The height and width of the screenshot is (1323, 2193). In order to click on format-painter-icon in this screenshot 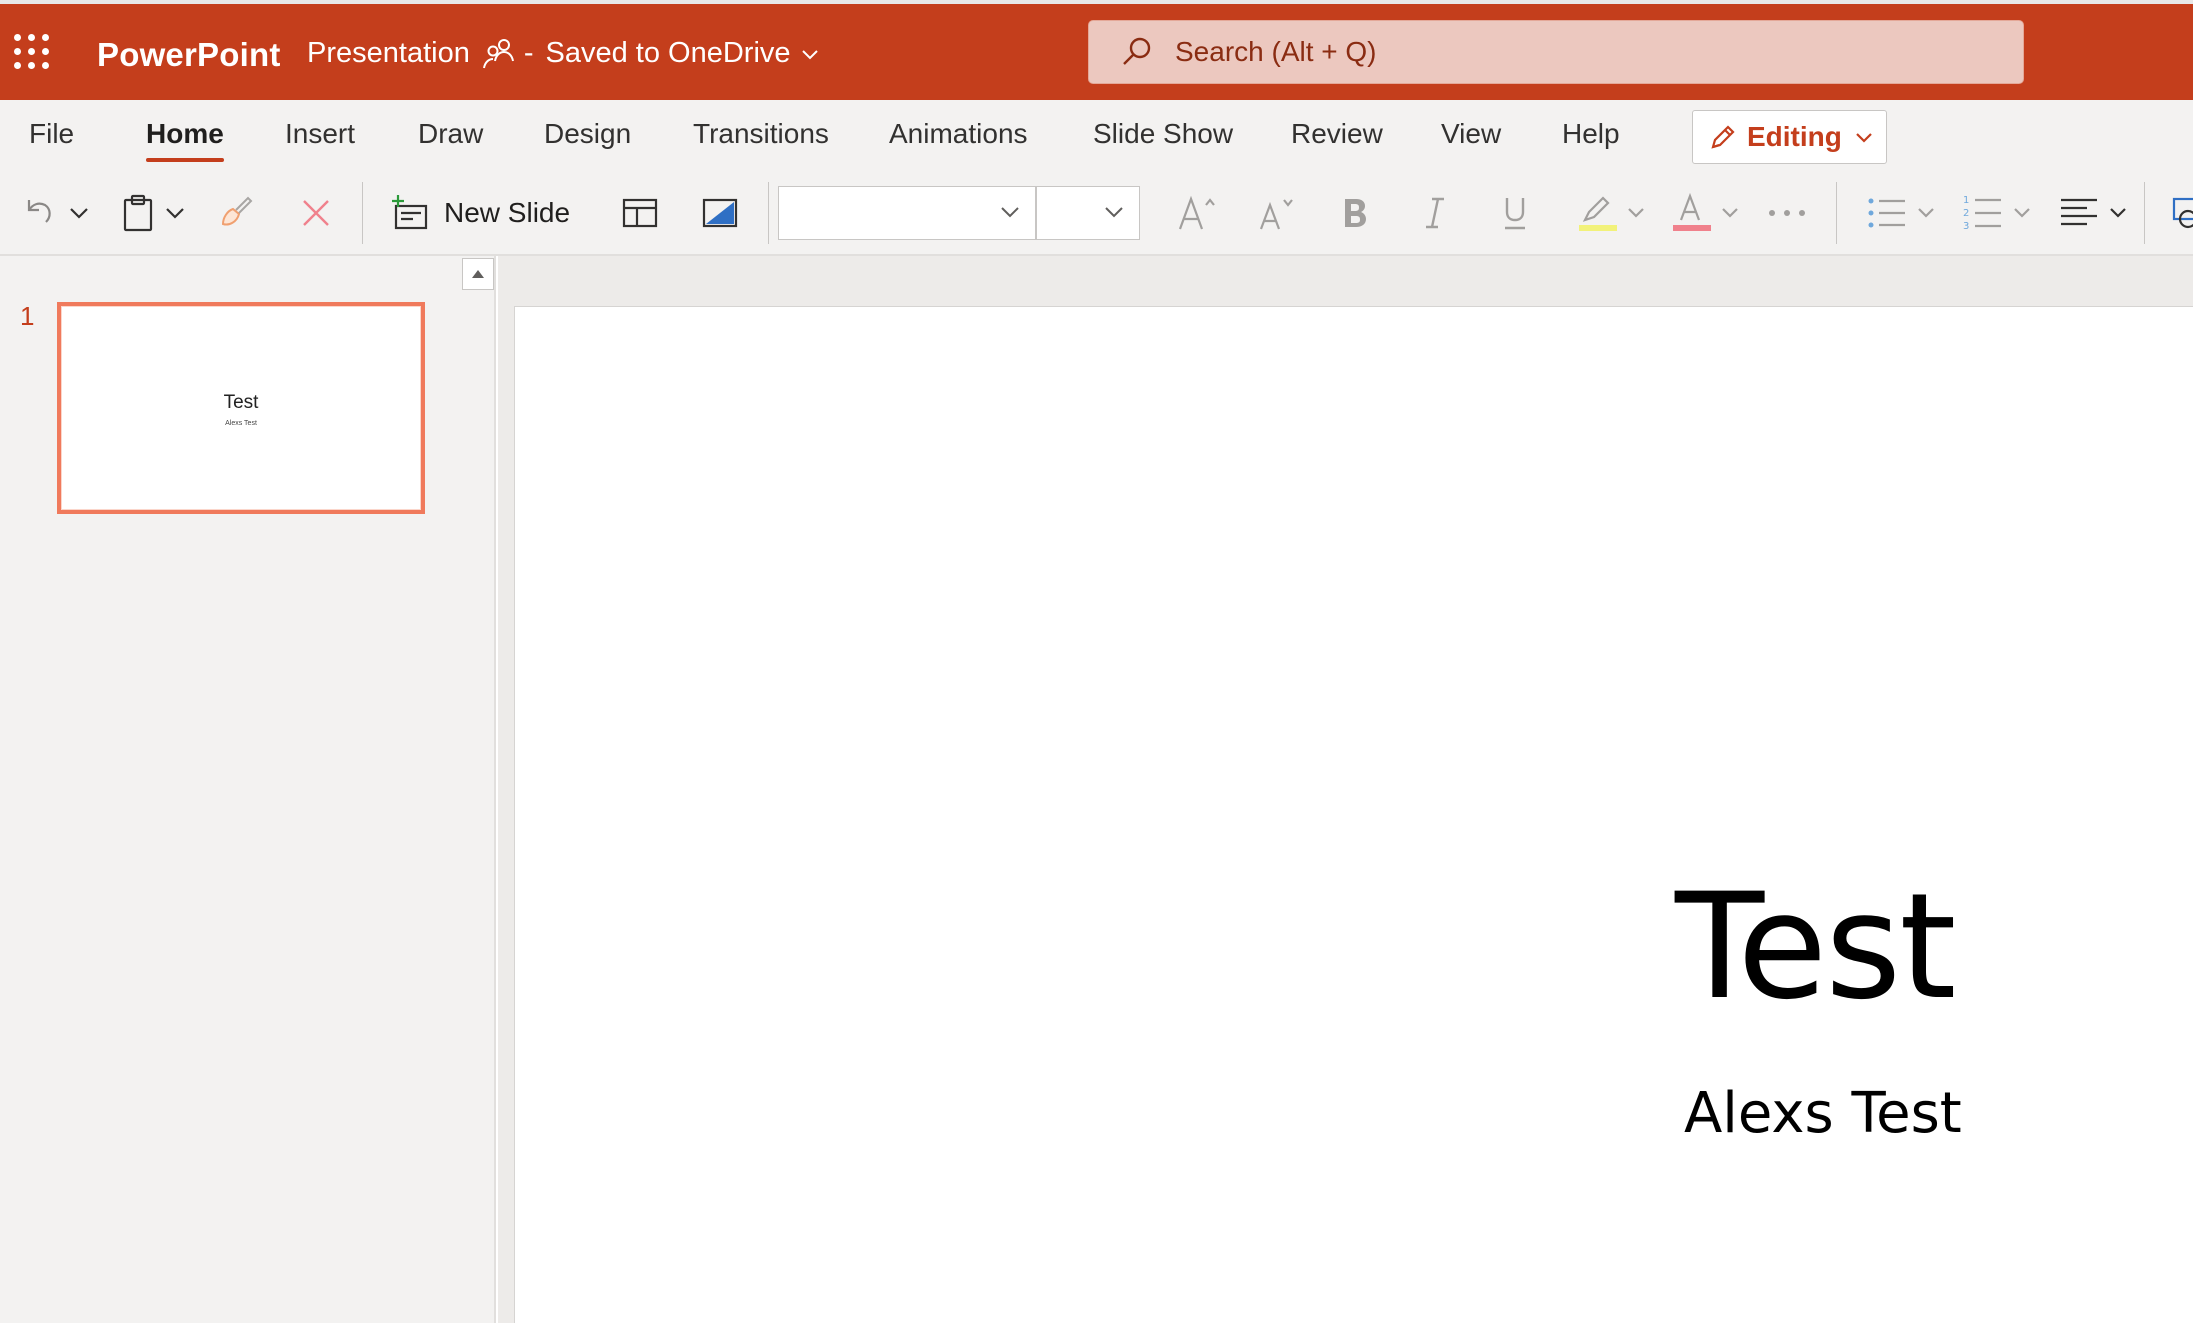, I will do `click(237, 211)`.